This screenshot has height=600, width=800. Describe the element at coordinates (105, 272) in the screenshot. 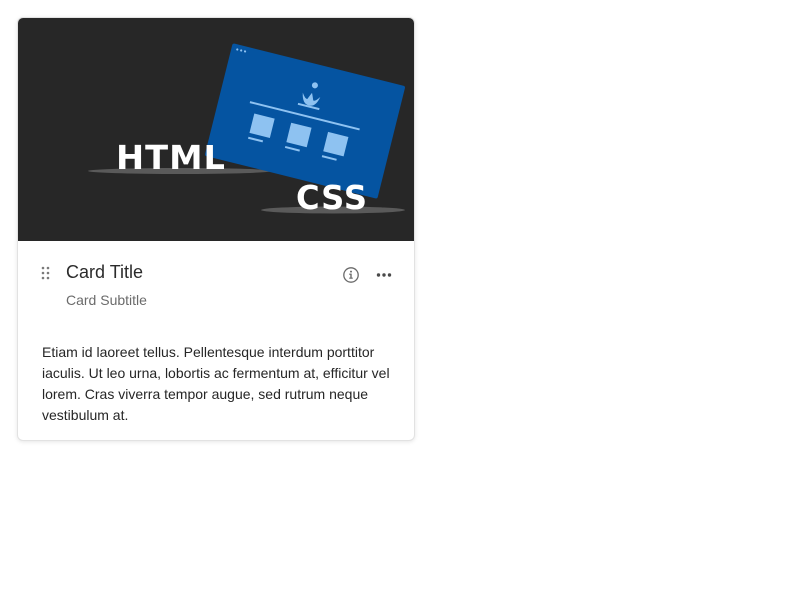

I see `card-title: Card Title` at that location.